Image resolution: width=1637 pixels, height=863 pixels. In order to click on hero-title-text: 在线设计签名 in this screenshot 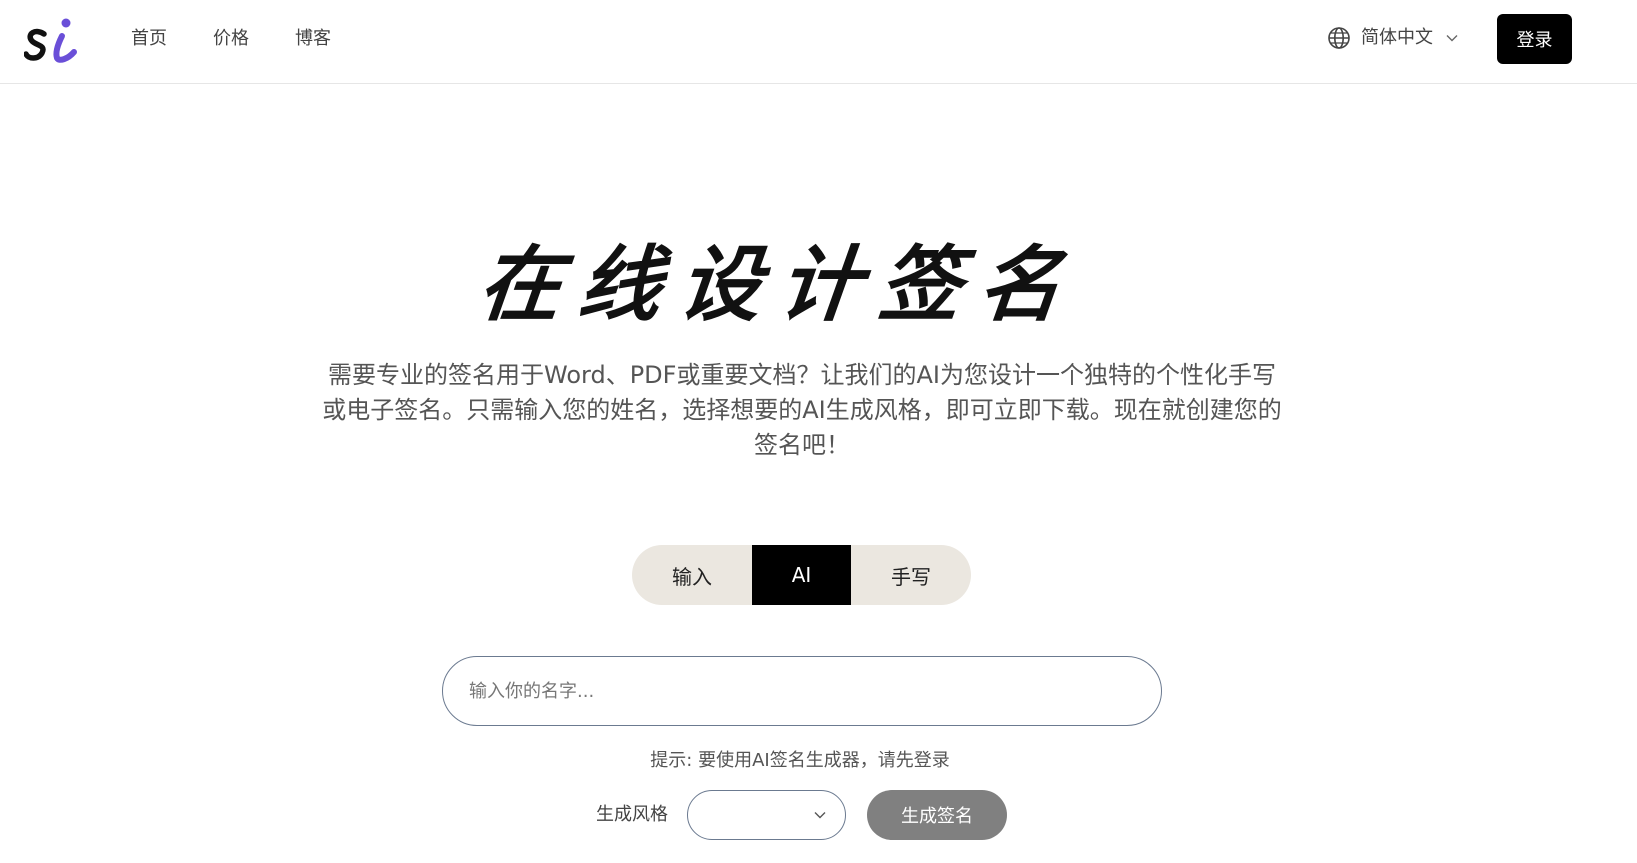, I will do `click(779, 284)`.